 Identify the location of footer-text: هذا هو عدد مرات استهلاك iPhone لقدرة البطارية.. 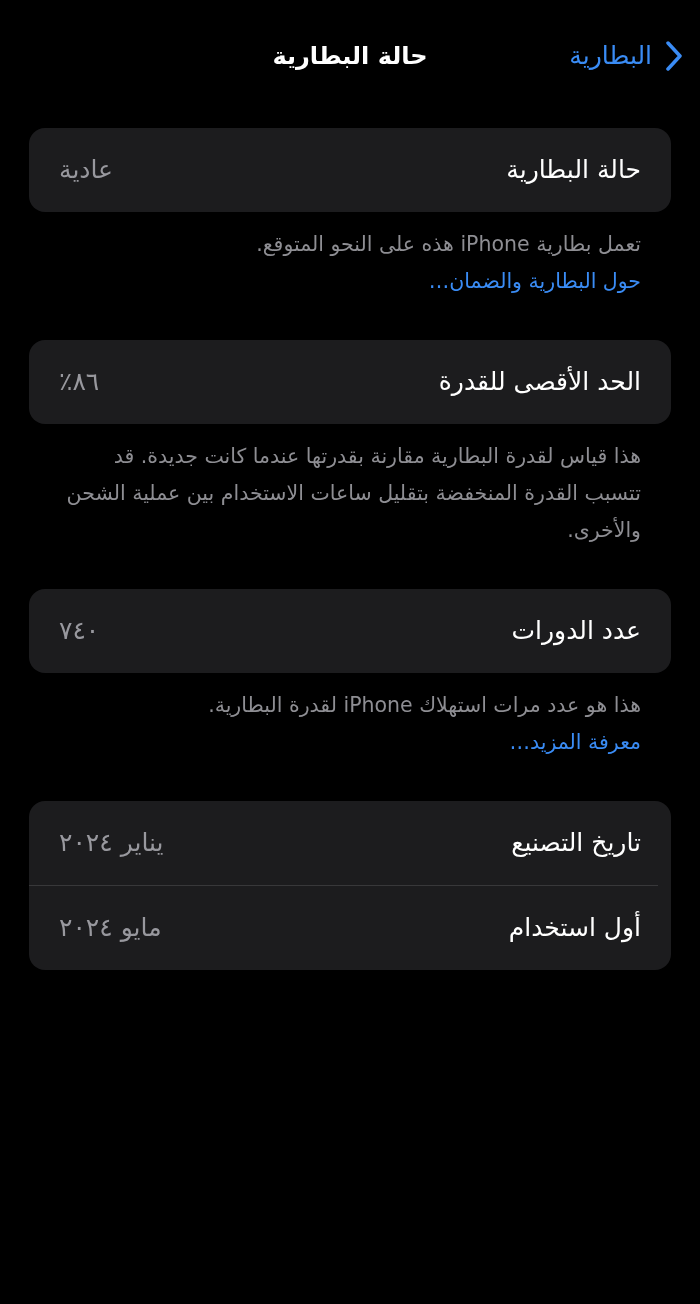
(424, 705).